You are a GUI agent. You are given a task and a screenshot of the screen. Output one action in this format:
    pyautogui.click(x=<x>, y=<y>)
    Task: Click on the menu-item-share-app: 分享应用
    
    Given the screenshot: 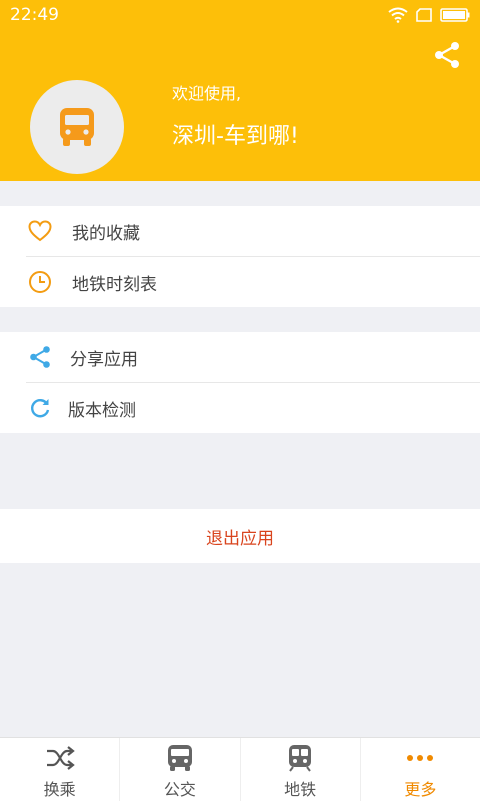 What is the action you would take?
    pyautogui.click(x=240, y=357)
    